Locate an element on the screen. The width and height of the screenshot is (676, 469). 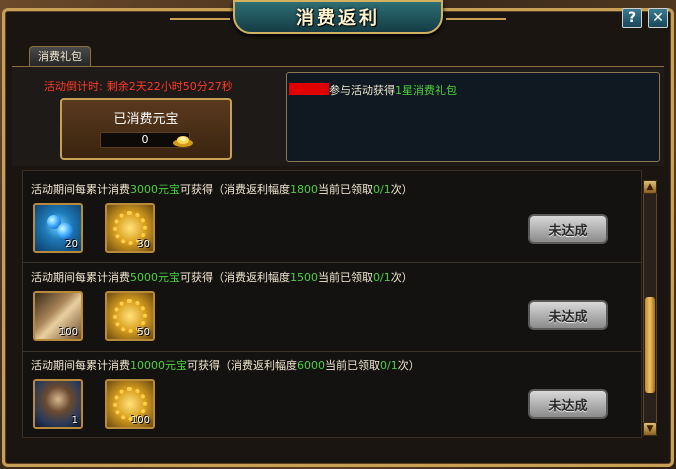
tier-2-title: 活动期间每累计消费5000元宝可获得（消费返利幅度1500当前已领取0/1次） is located at coordinates (222, 277).